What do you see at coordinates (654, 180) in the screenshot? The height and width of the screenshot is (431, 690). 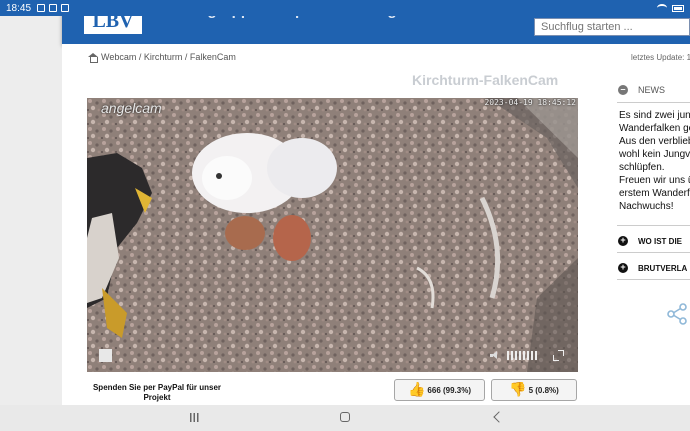 I see `news-line: Freuen wir uns ül` at bounding box center [654, 180].